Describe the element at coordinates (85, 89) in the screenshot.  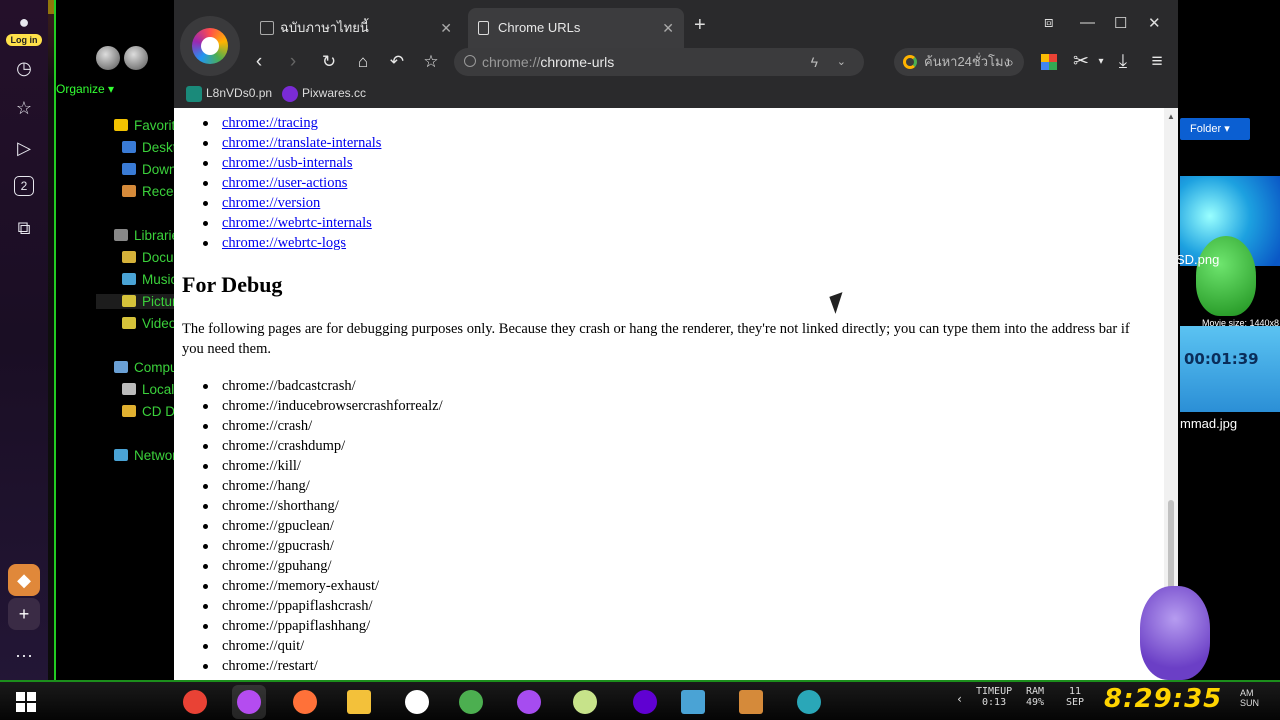
I see `organize-menu: Organize ▾` at that location.